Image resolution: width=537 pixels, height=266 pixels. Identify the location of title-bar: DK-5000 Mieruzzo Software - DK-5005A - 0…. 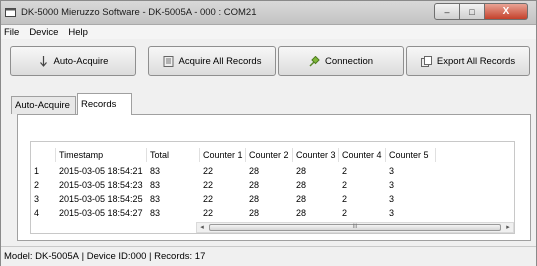
(268, 13).